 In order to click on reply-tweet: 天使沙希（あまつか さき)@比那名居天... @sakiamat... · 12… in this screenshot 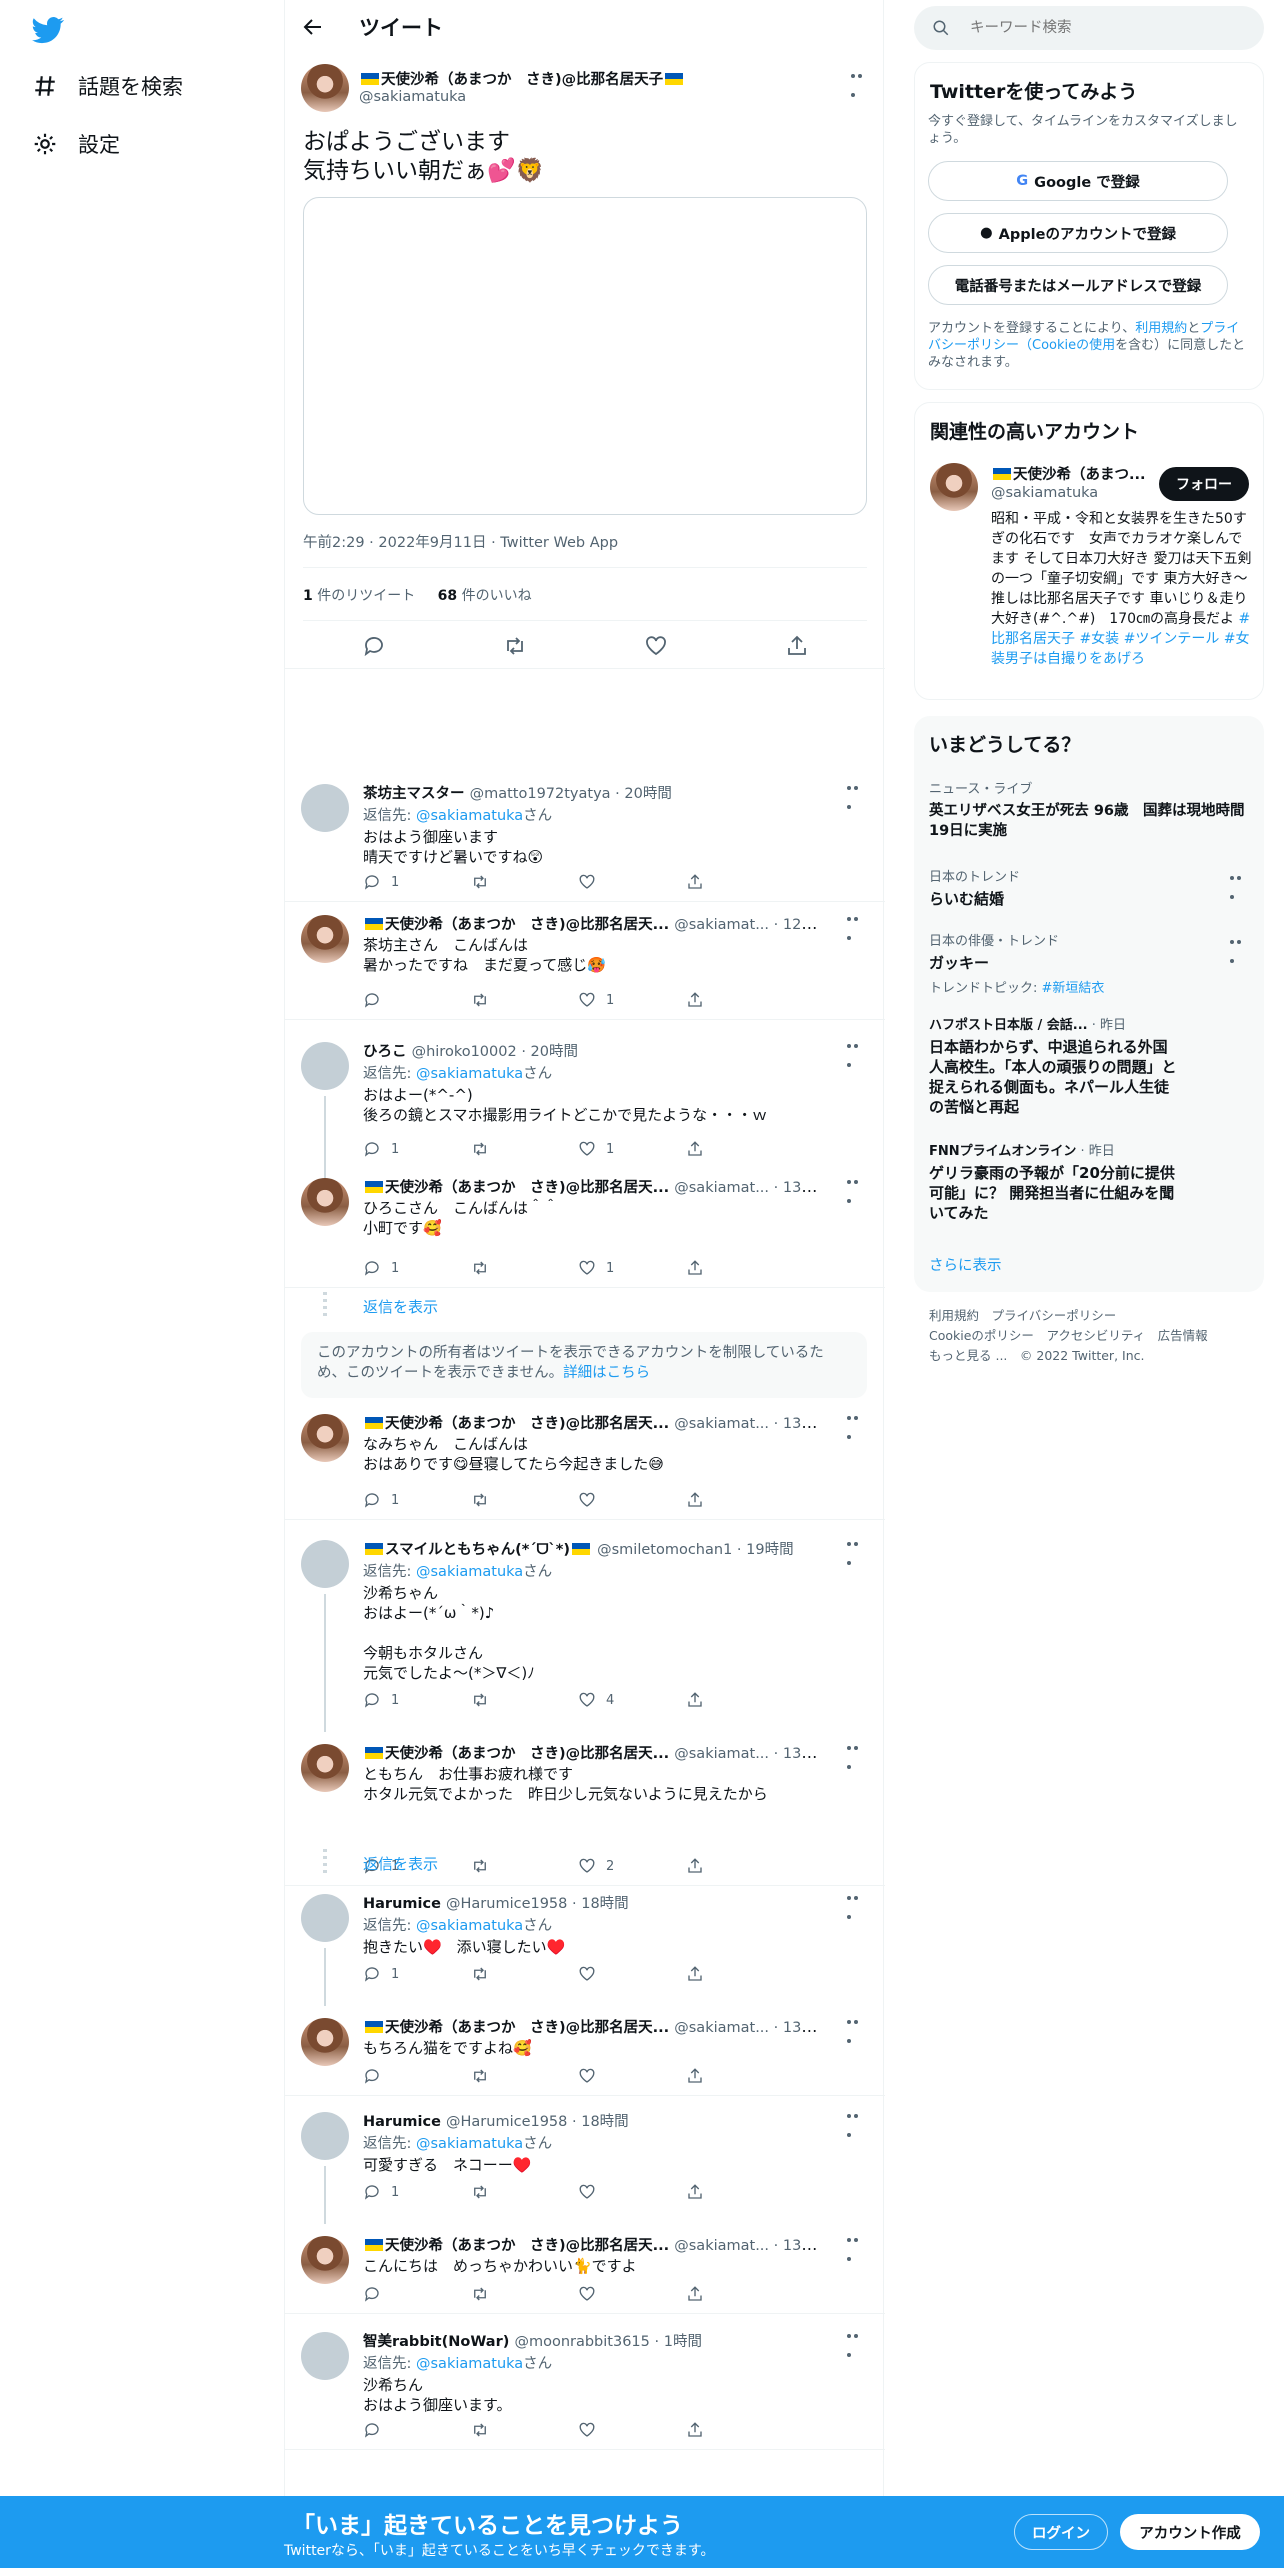, I will do `click(585, 961)`.